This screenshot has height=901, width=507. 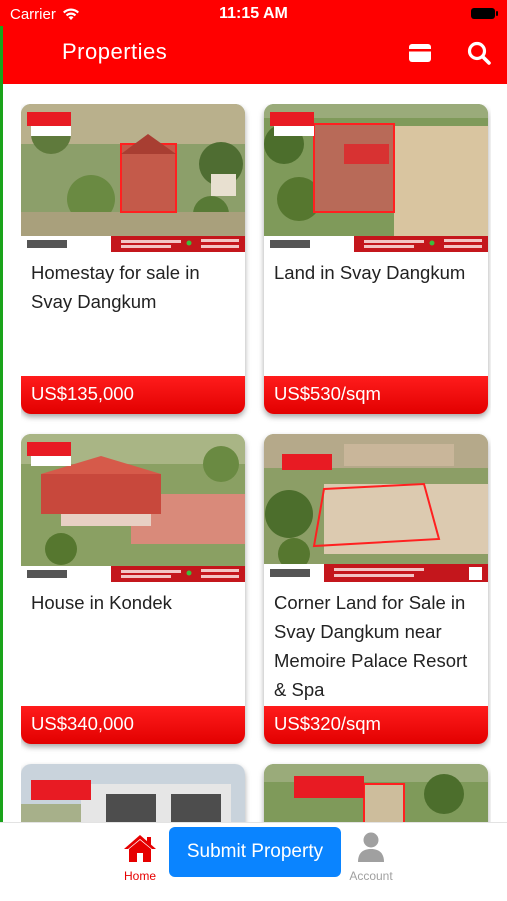 What do you see at coordinates (1, 463) in the screenshot?
I see `left-accent-stripe` at bounding box center [1, 463].